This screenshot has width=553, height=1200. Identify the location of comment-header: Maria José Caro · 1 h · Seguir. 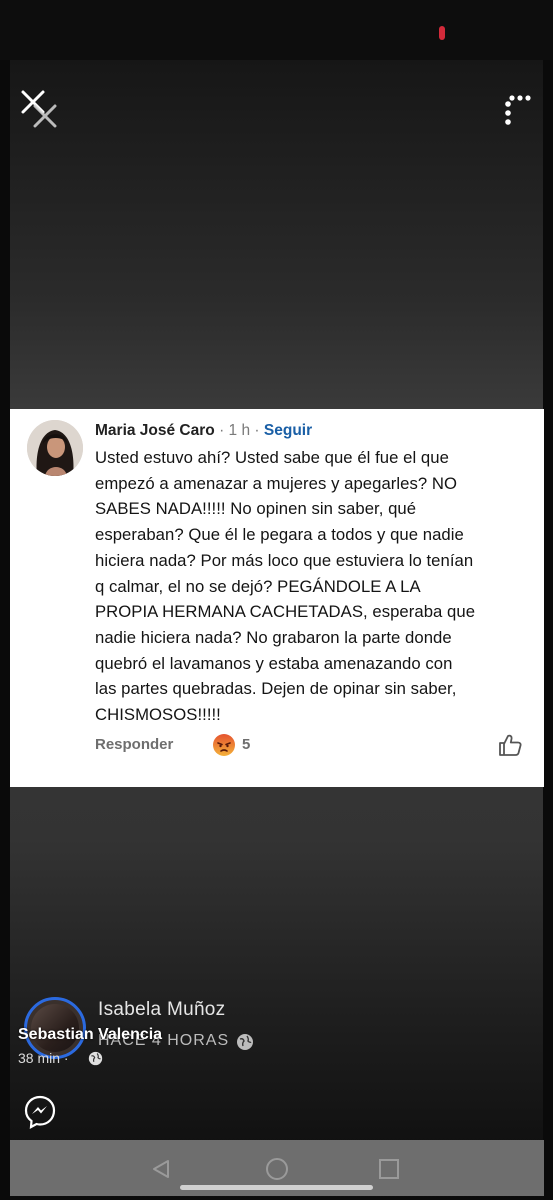
(203, 431).